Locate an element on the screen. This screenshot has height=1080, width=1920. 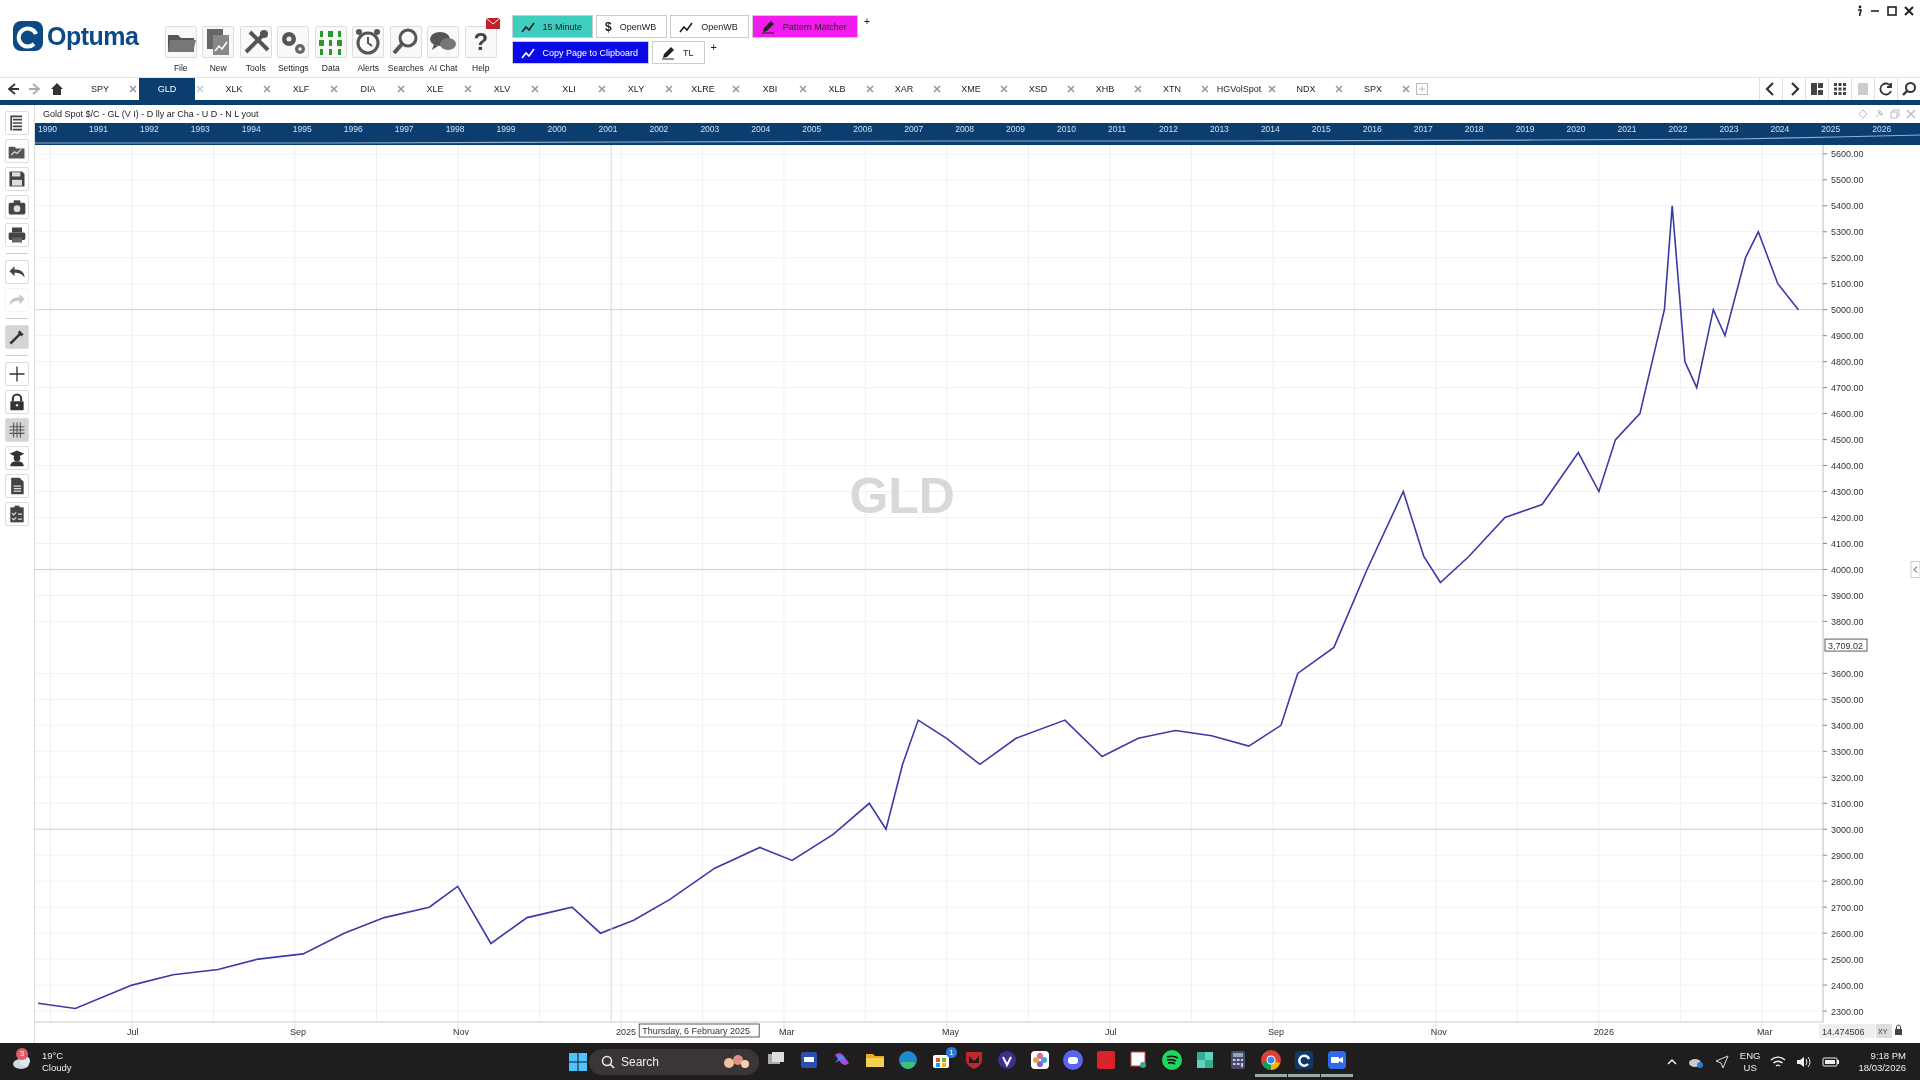
clock: 9:18 PM 18/03/2026 is located at coordinates (1882, 1061).